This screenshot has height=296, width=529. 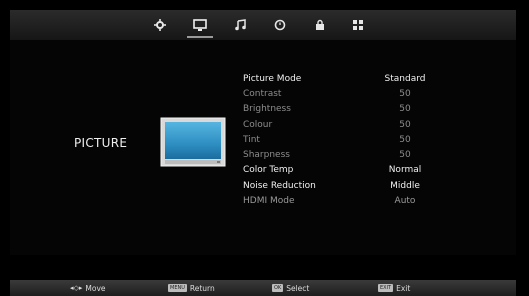 What do you see at coordinates (338, 78) in the screenshot?
I see `picture-mode-row: Picture Mode Standard` at bounding box center [338, 78].